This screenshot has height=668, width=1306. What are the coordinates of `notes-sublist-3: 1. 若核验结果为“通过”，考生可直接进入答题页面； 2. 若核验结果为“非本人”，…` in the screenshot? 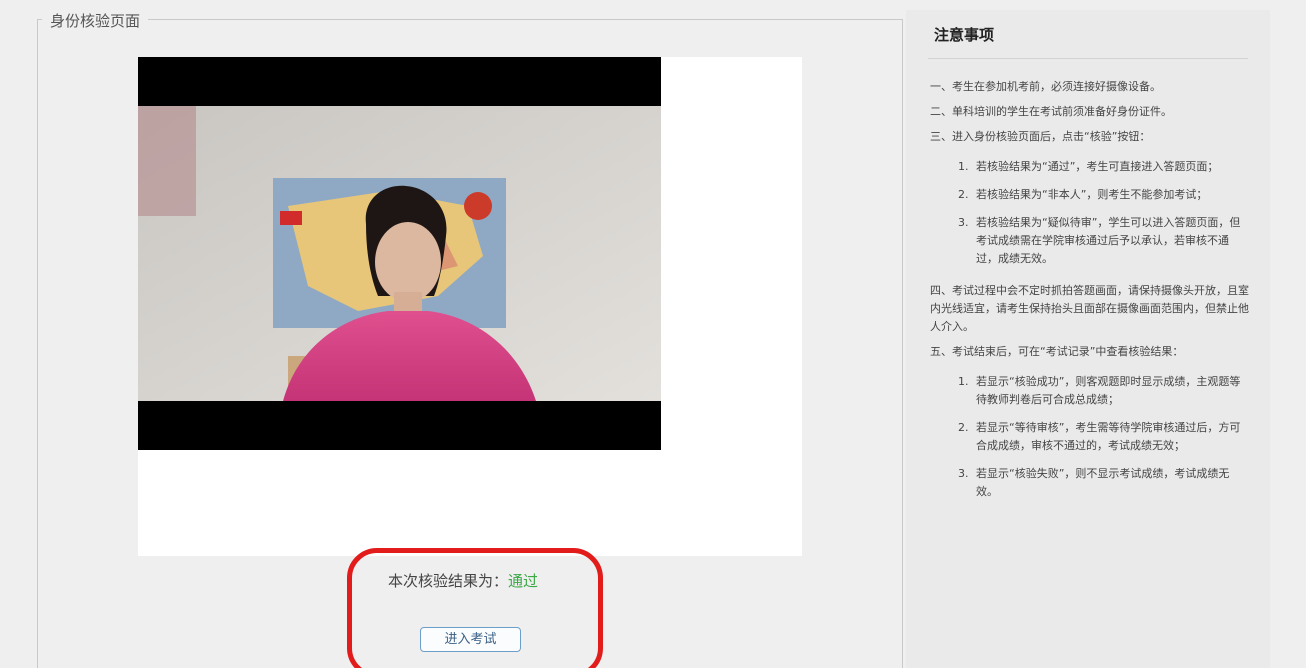 It's located at (1090, 213).